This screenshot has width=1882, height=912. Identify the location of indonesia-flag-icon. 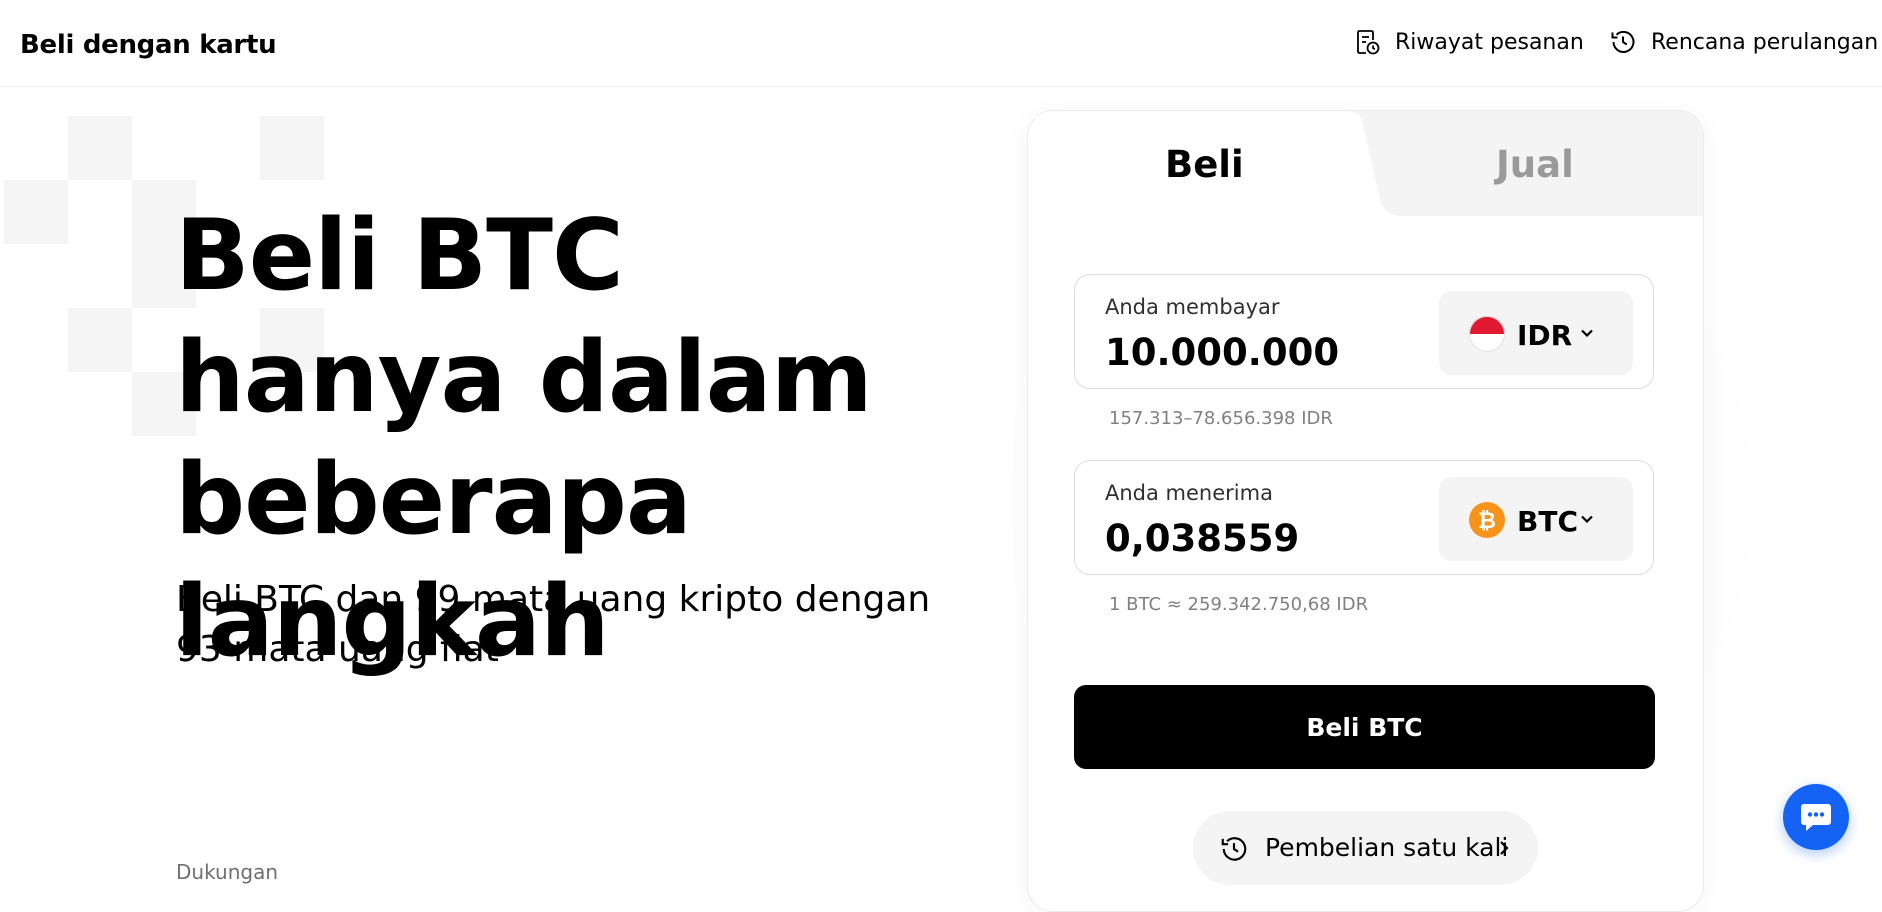
(1487, 334).